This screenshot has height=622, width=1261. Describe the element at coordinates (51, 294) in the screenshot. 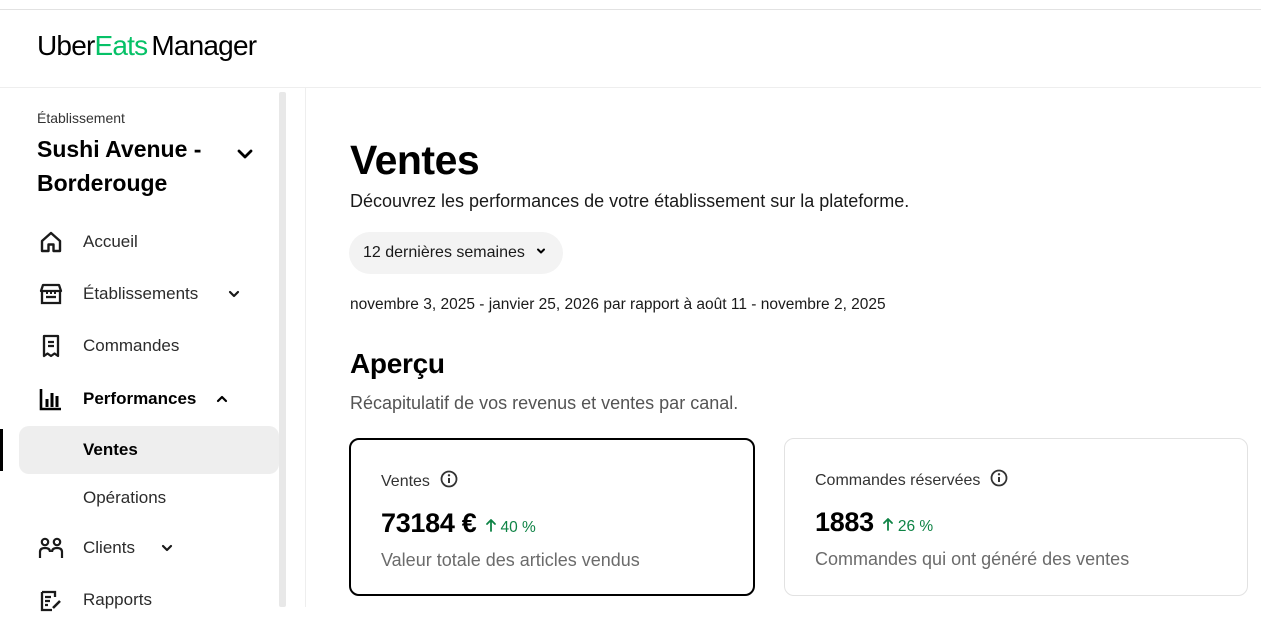

I see `store-icon` at that location.